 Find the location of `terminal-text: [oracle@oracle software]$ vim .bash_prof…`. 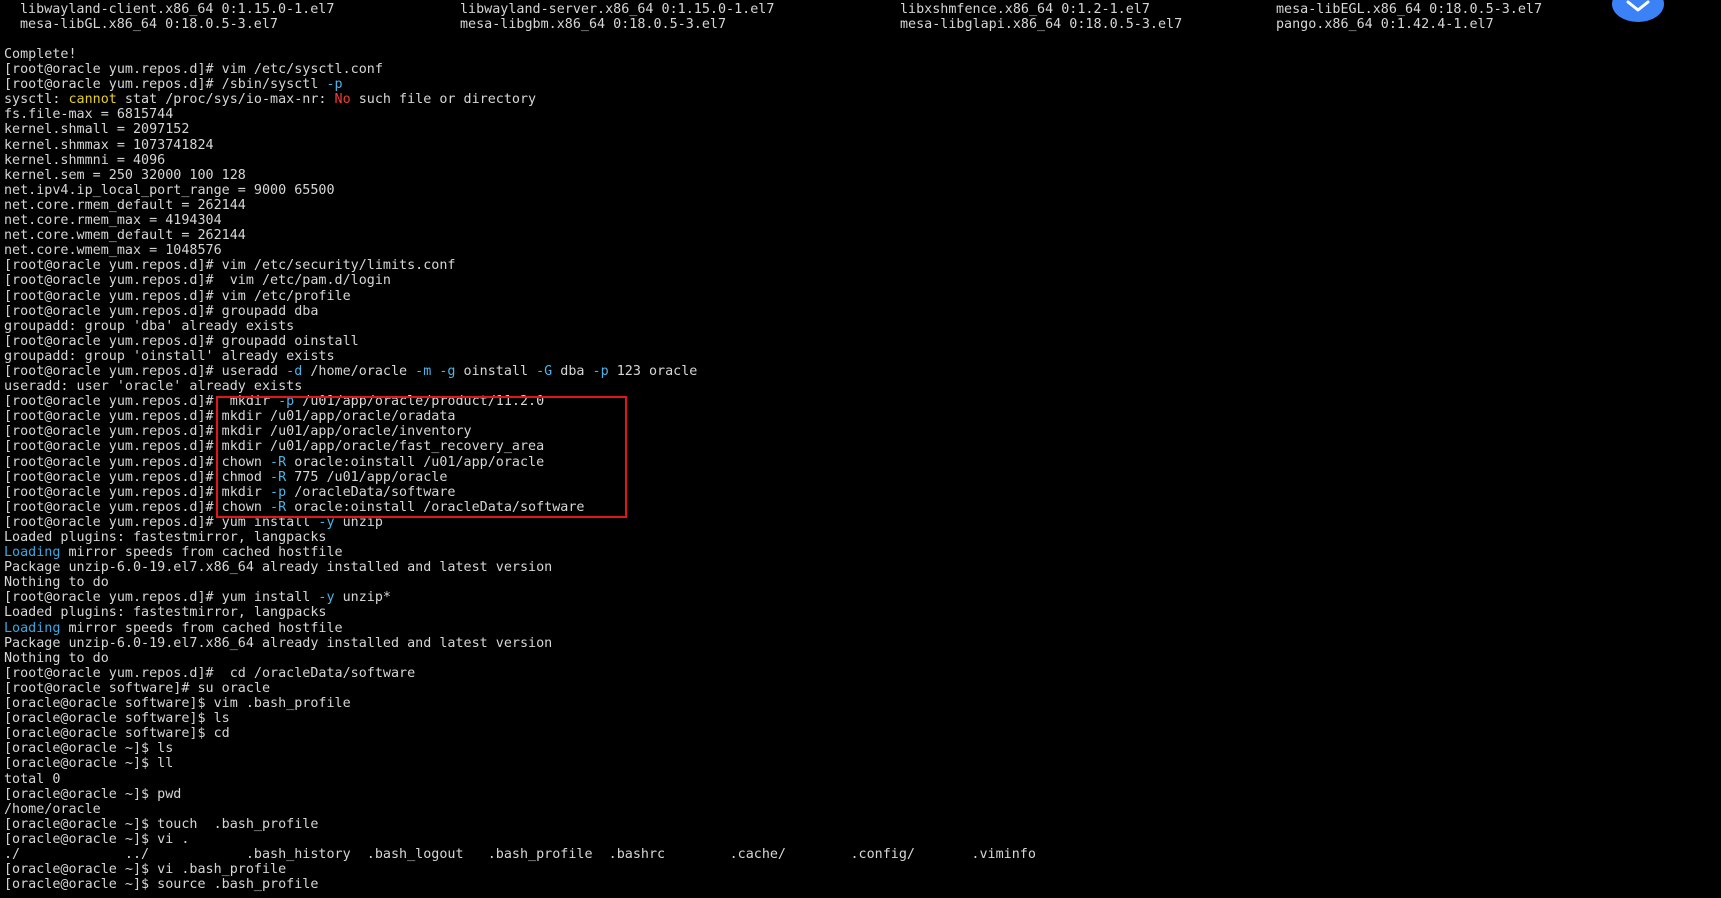

terminal-text: [oracle@oracle software]$ vim .bash_prof… is located at coordinates (177, 704).